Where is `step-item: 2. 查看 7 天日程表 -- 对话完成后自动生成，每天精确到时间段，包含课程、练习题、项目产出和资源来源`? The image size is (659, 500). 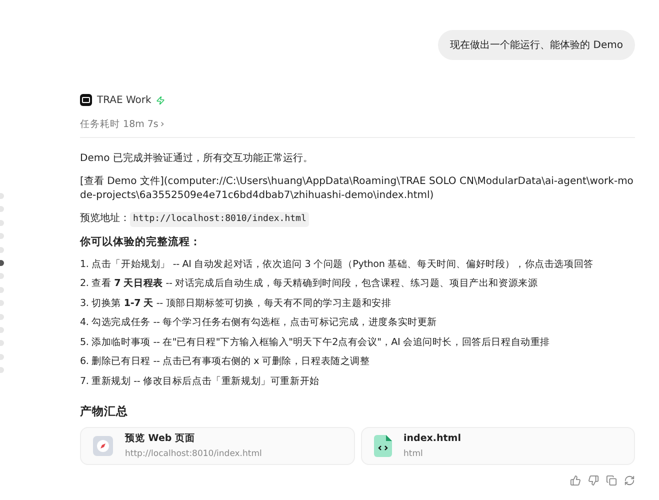
step-item: 2. 查看 7 天日程表 -- 对话完成后自动生成，每天精确到时间段，包含课程、练习题、项目产出和资源来源 is located at coordinates (309, 284).